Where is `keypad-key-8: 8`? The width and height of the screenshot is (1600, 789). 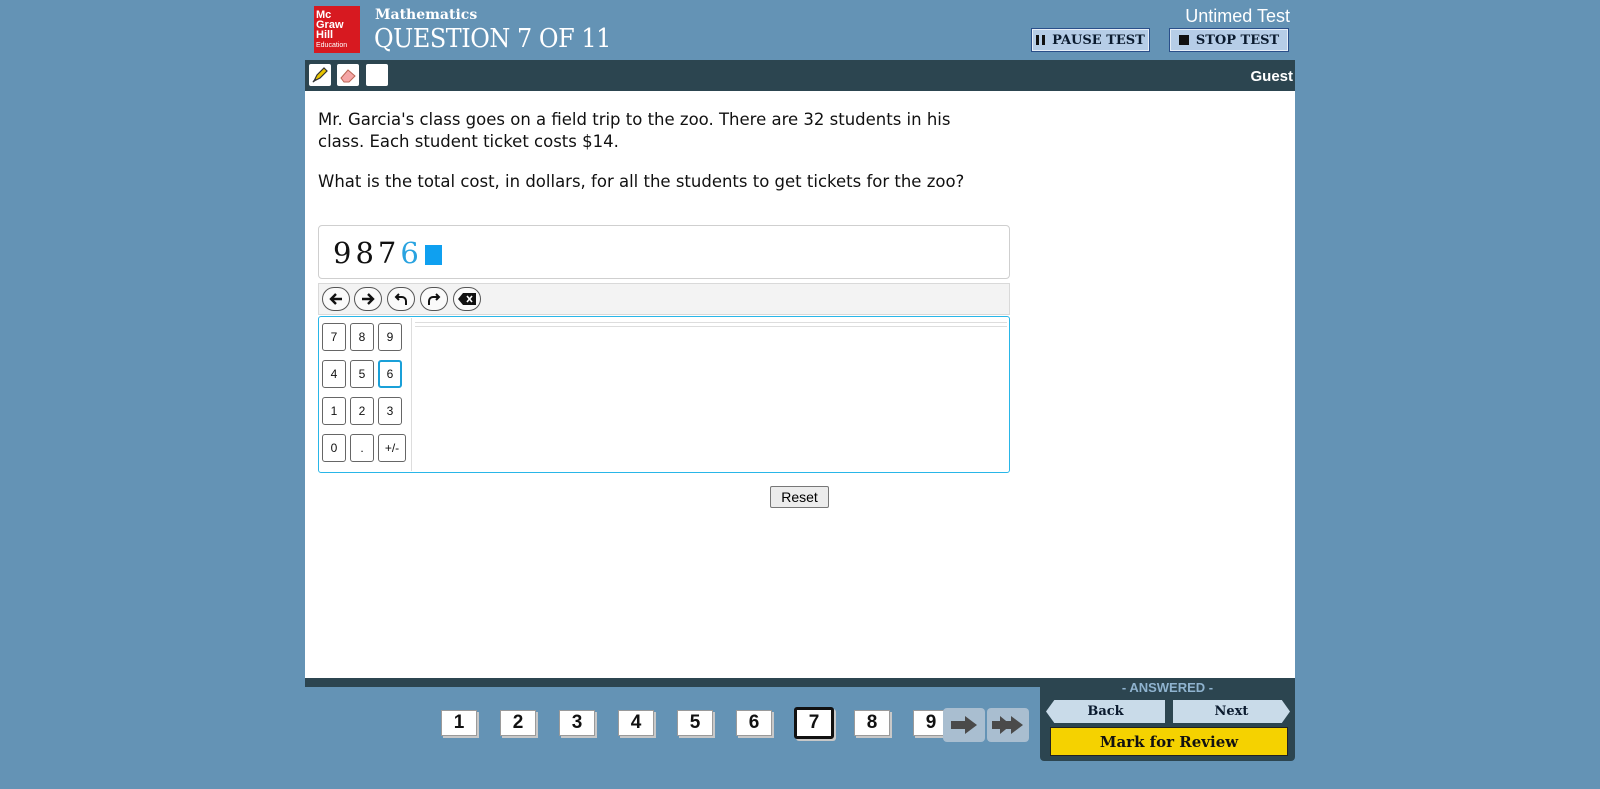 keypad-key-8: 8 is located at coordinates (362, 337).